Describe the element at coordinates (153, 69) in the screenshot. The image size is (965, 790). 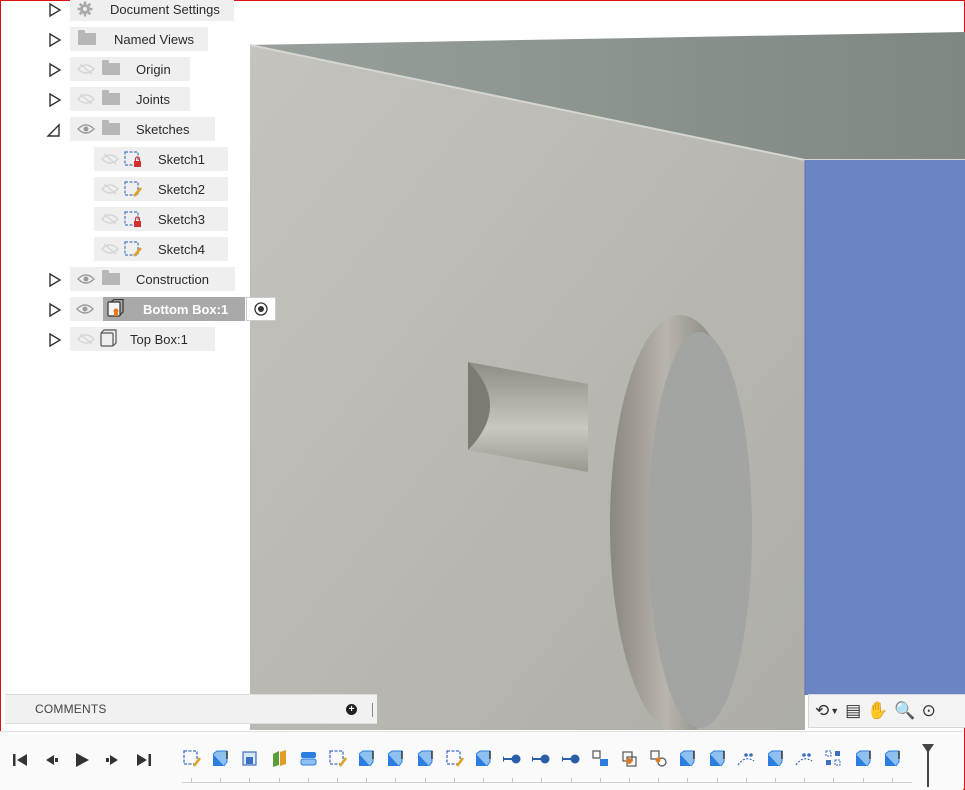
I see `browser-item-label: Origin` at that location.